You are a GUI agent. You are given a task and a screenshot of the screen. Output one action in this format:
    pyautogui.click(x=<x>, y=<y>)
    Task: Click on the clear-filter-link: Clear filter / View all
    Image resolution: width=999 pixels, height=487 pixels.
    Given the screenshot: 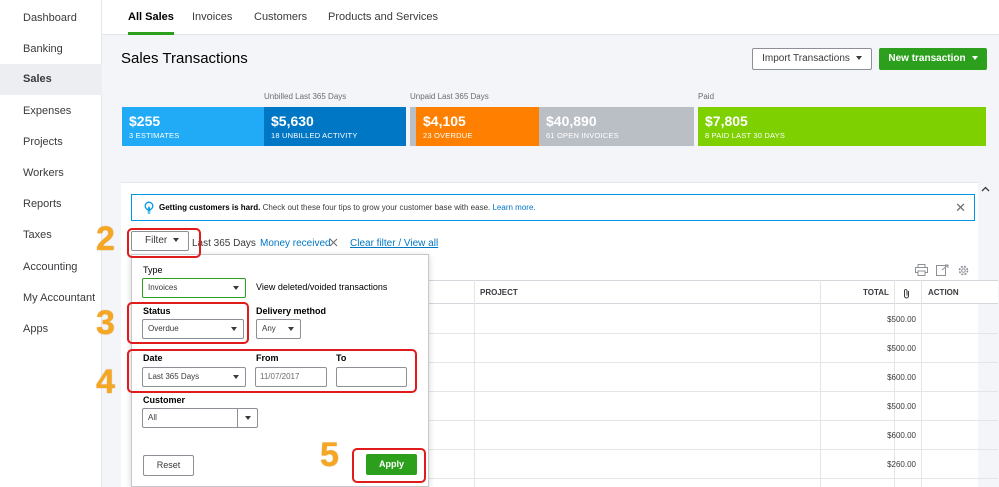 What is the action you would take?
    pyautogui.click(x=394, y=243)
    